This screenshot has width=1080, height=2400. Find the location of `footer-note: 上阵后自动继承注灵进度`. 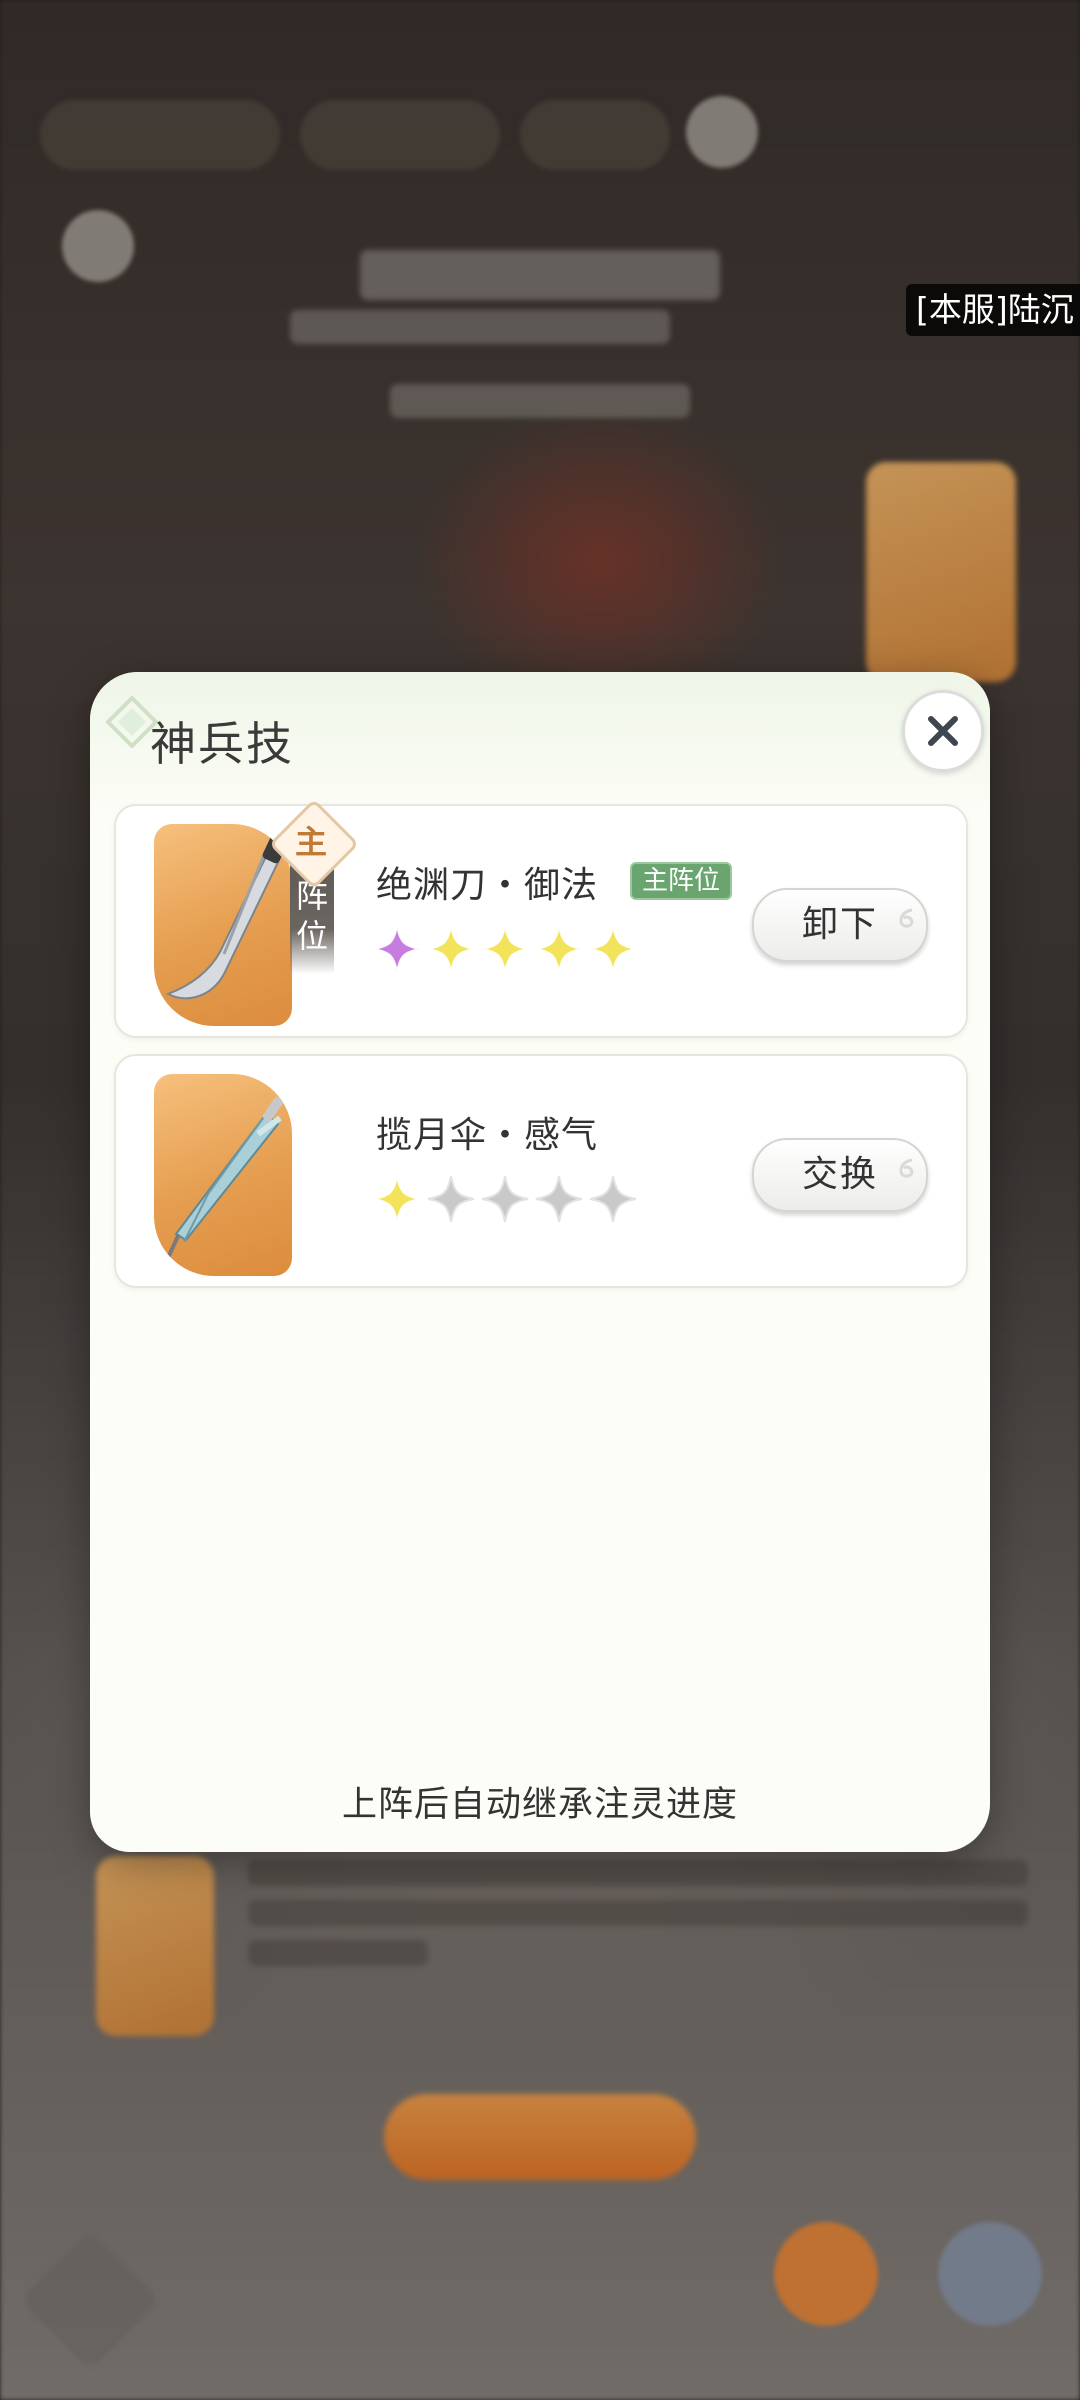

footer-note: 上阵后自动继承注灵进度 is located at coordinates (539, 1805).